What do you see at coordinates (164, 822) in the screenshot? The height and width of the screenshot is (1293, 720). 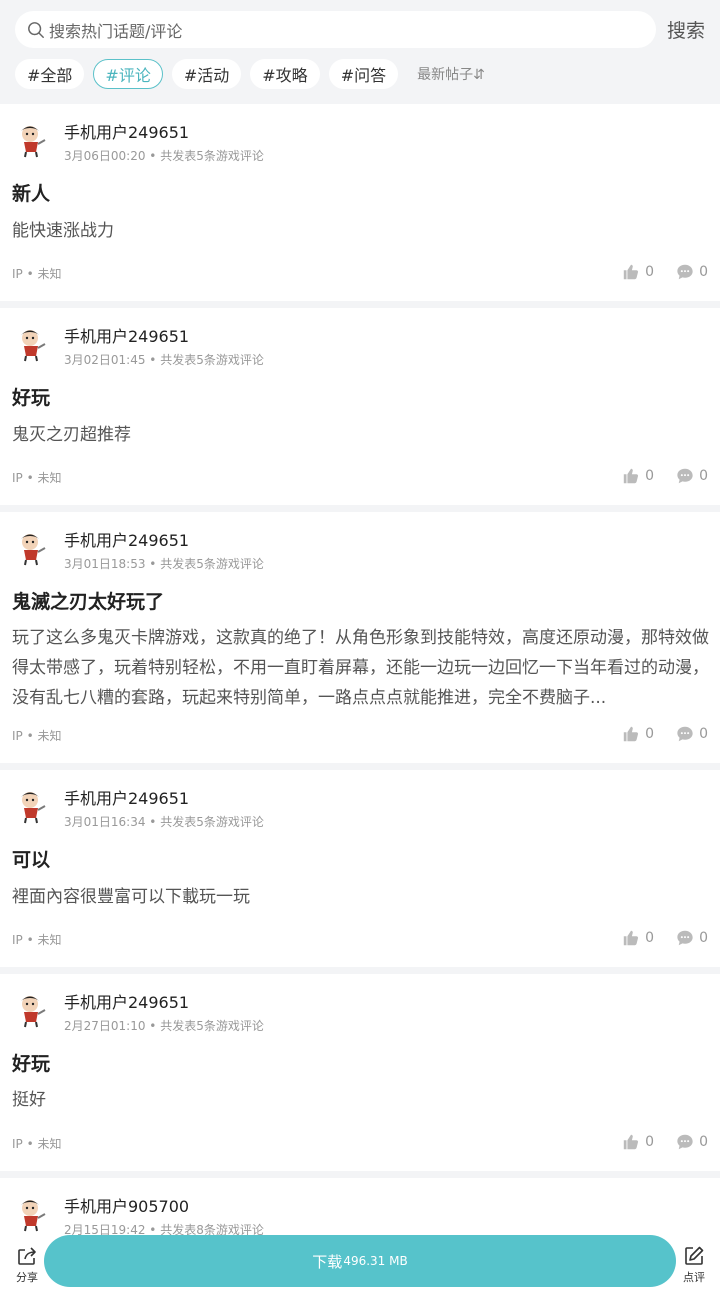 I see `post-meta: 3月01日16:34 • 共发表5条游戏评论` at bounding box center [164, 822].